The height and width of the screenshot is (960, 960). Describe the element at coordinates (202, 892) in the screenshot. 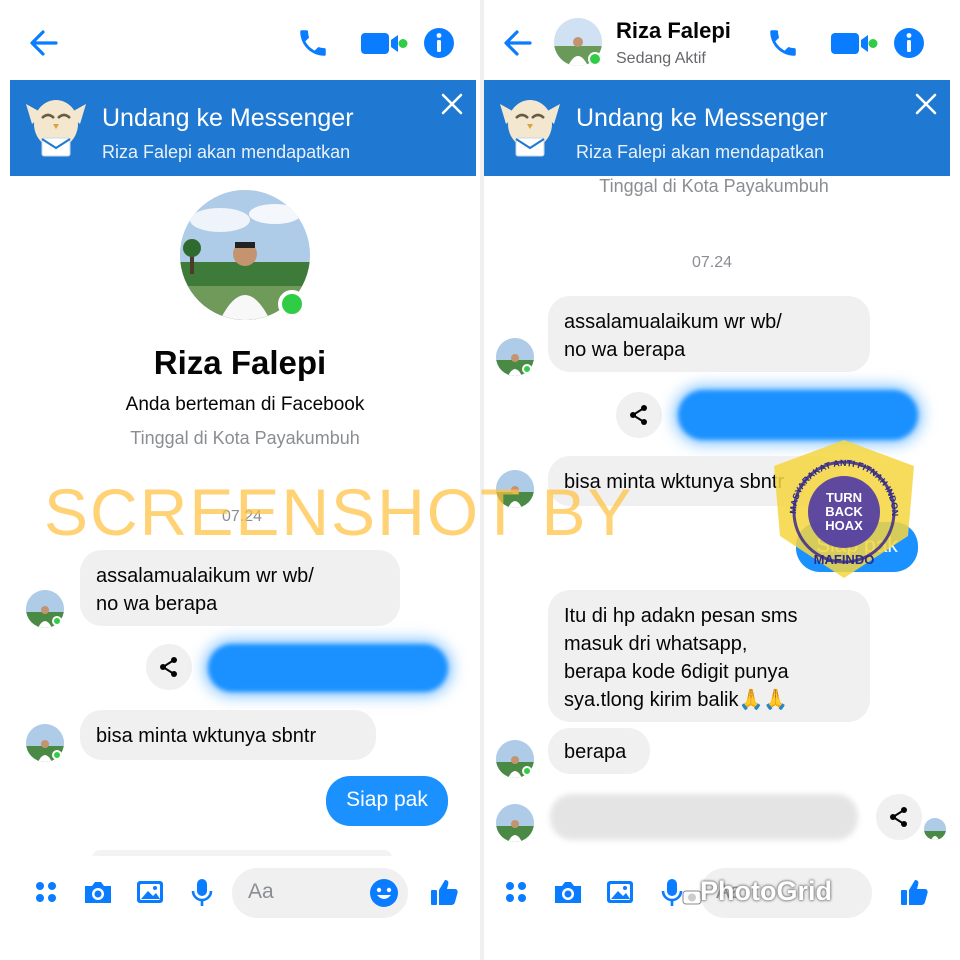

I see `microphone-icon` at that location.